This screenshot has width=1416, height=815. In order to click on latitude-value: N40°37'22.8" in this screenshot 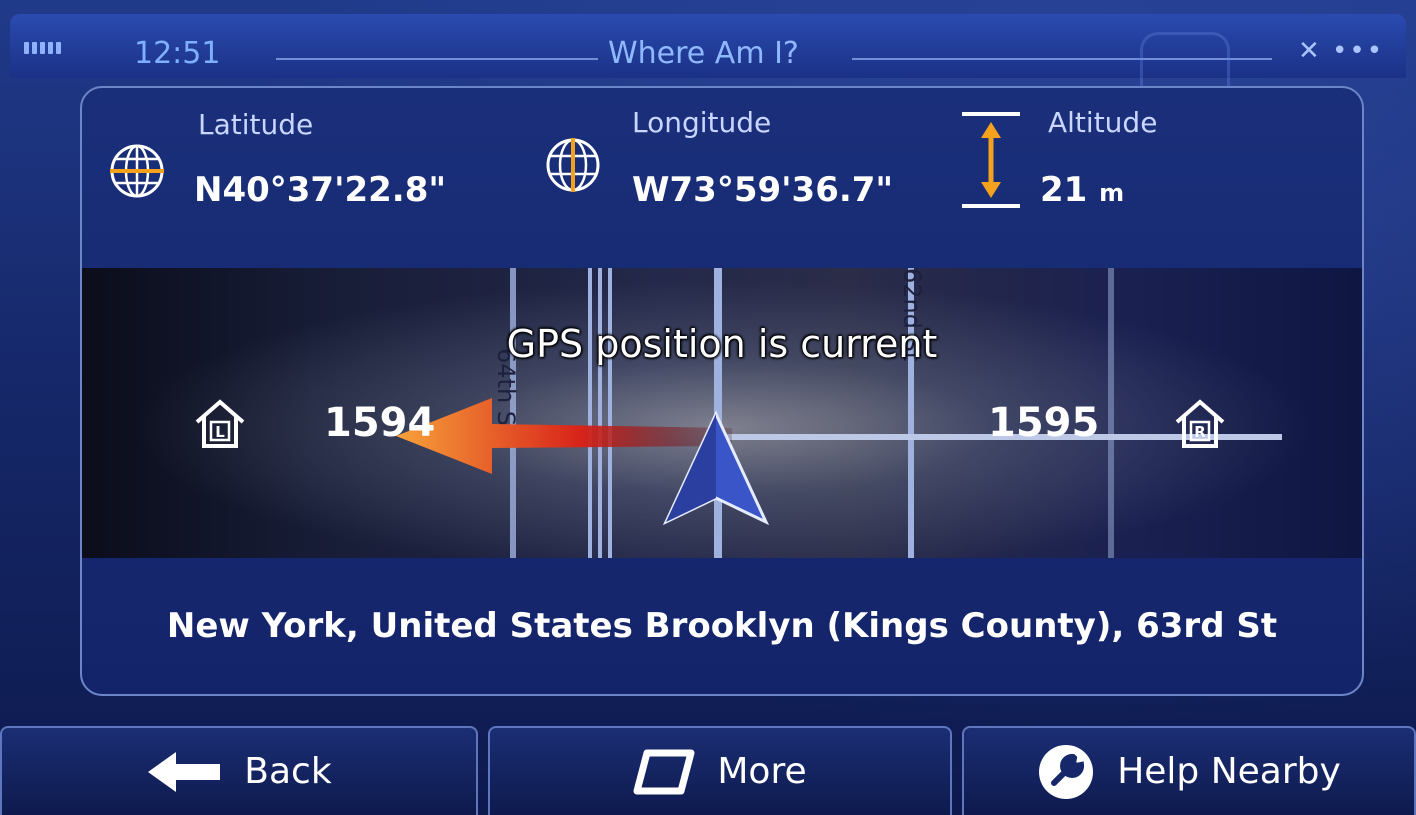, I will do `click(320, 190)`.